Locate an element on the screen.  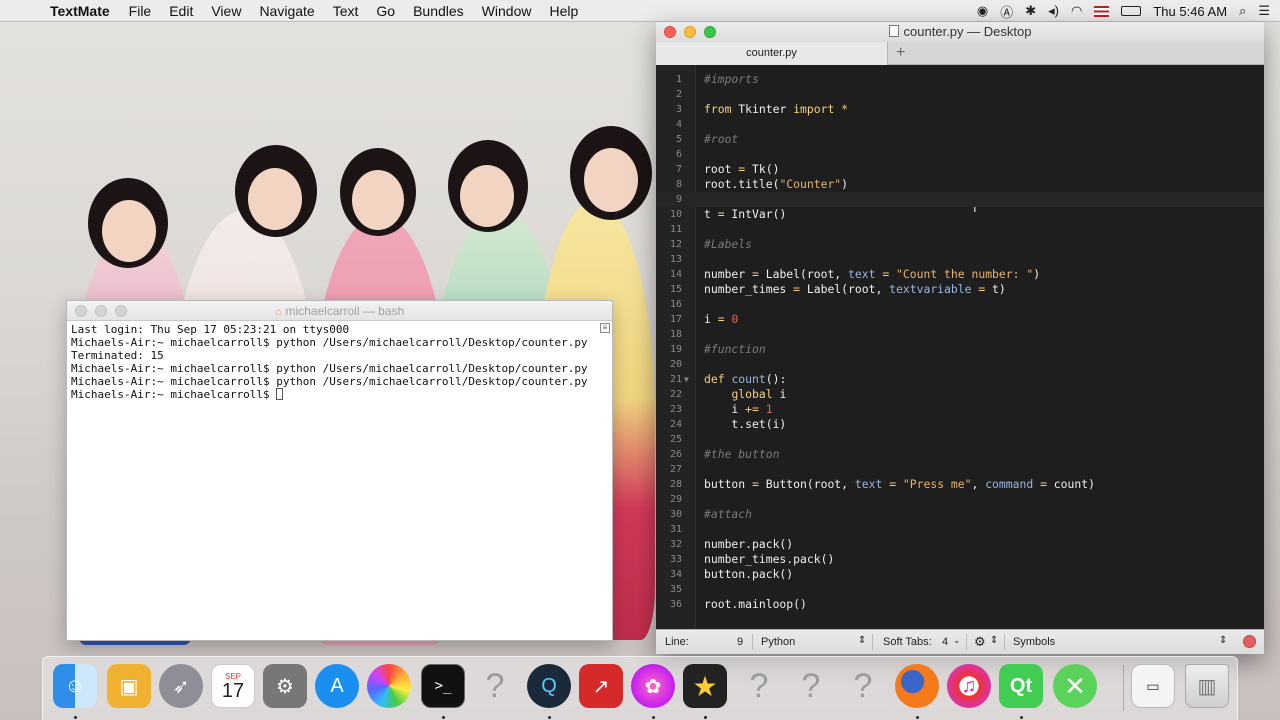
macro-record-button is located at coordinates (1249, 641).